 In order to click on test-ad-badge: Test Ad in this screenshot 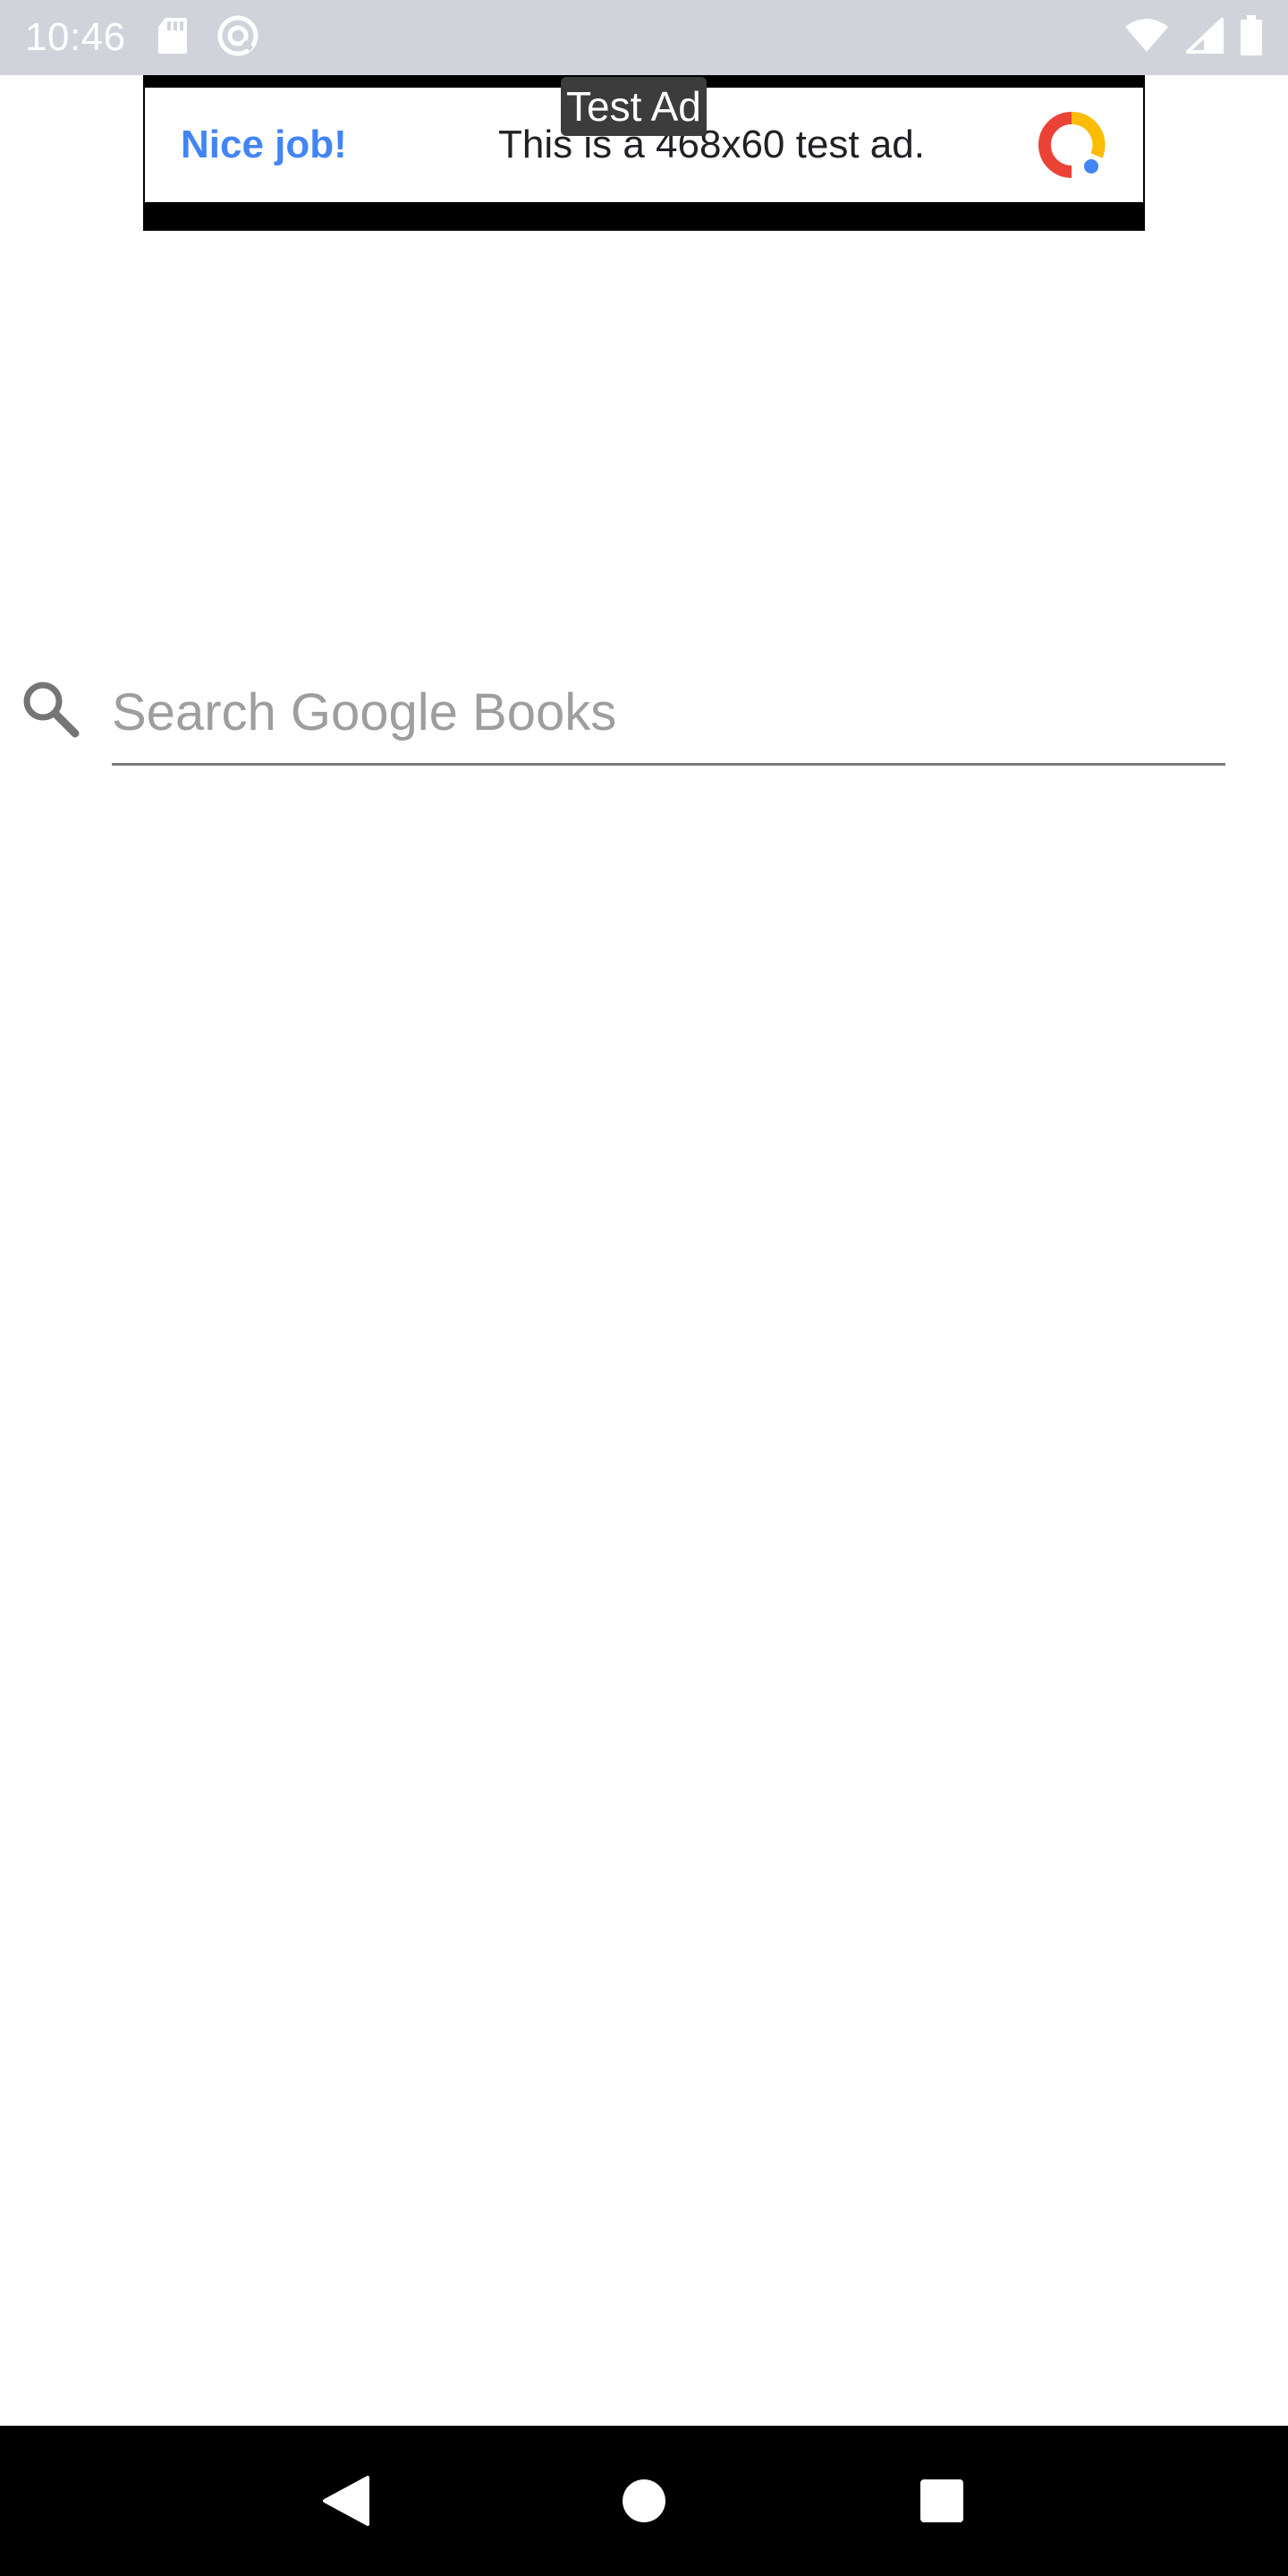, I will do `click(634, 106)`.